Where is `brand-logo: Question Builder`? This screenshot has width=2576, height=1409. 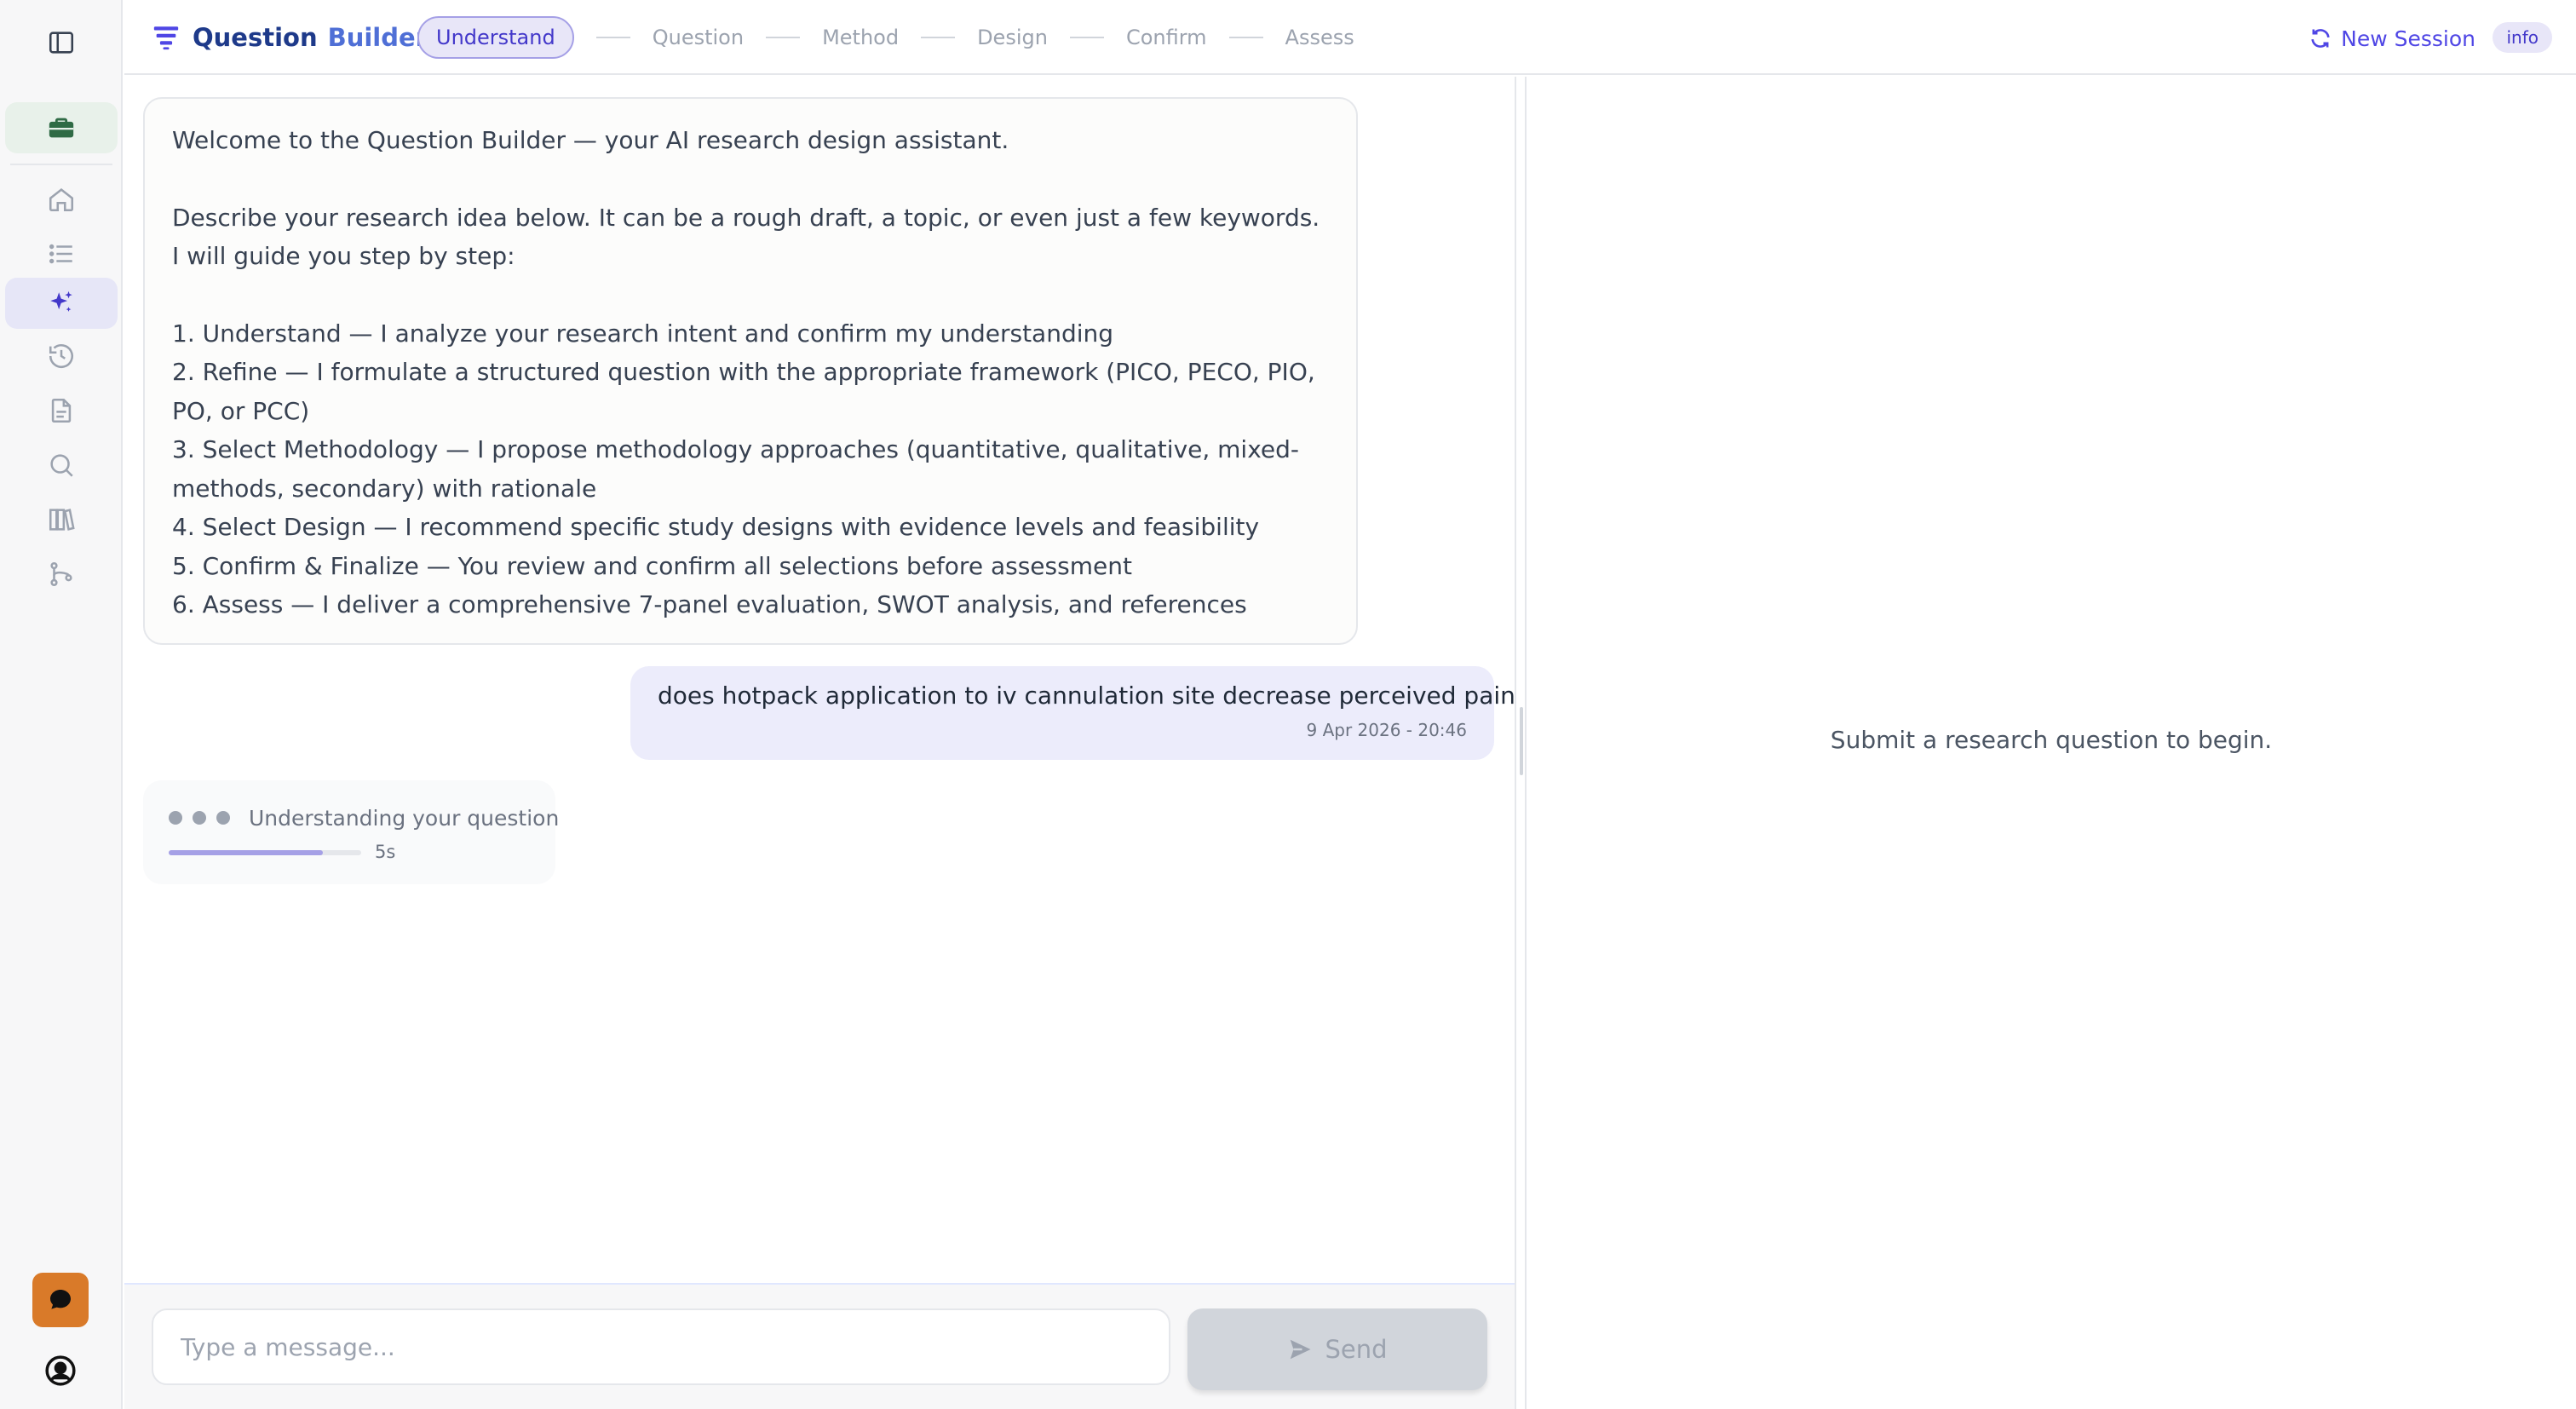
brand-logo: Question Builder is located at coordinates (290, 37).